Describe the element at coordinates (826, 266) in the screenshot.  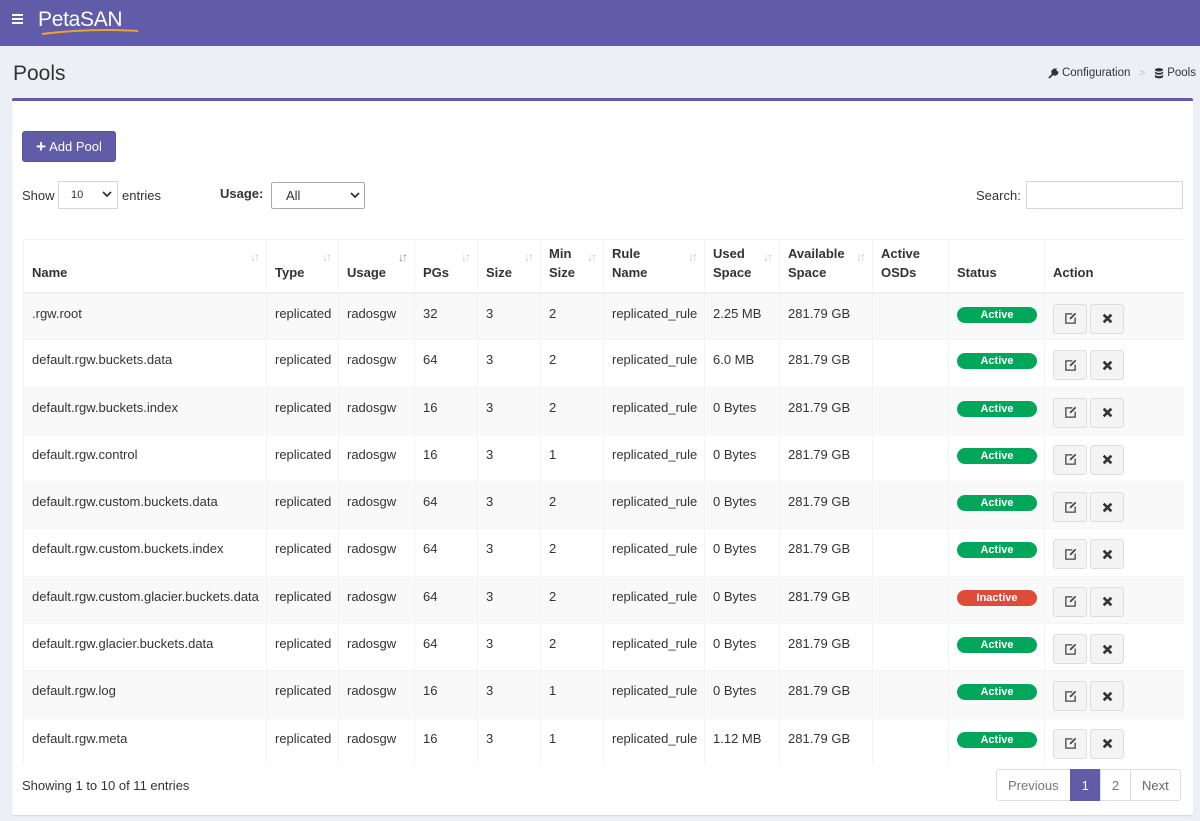
I see `column-header-space: Available Space ↓↑` at that location.